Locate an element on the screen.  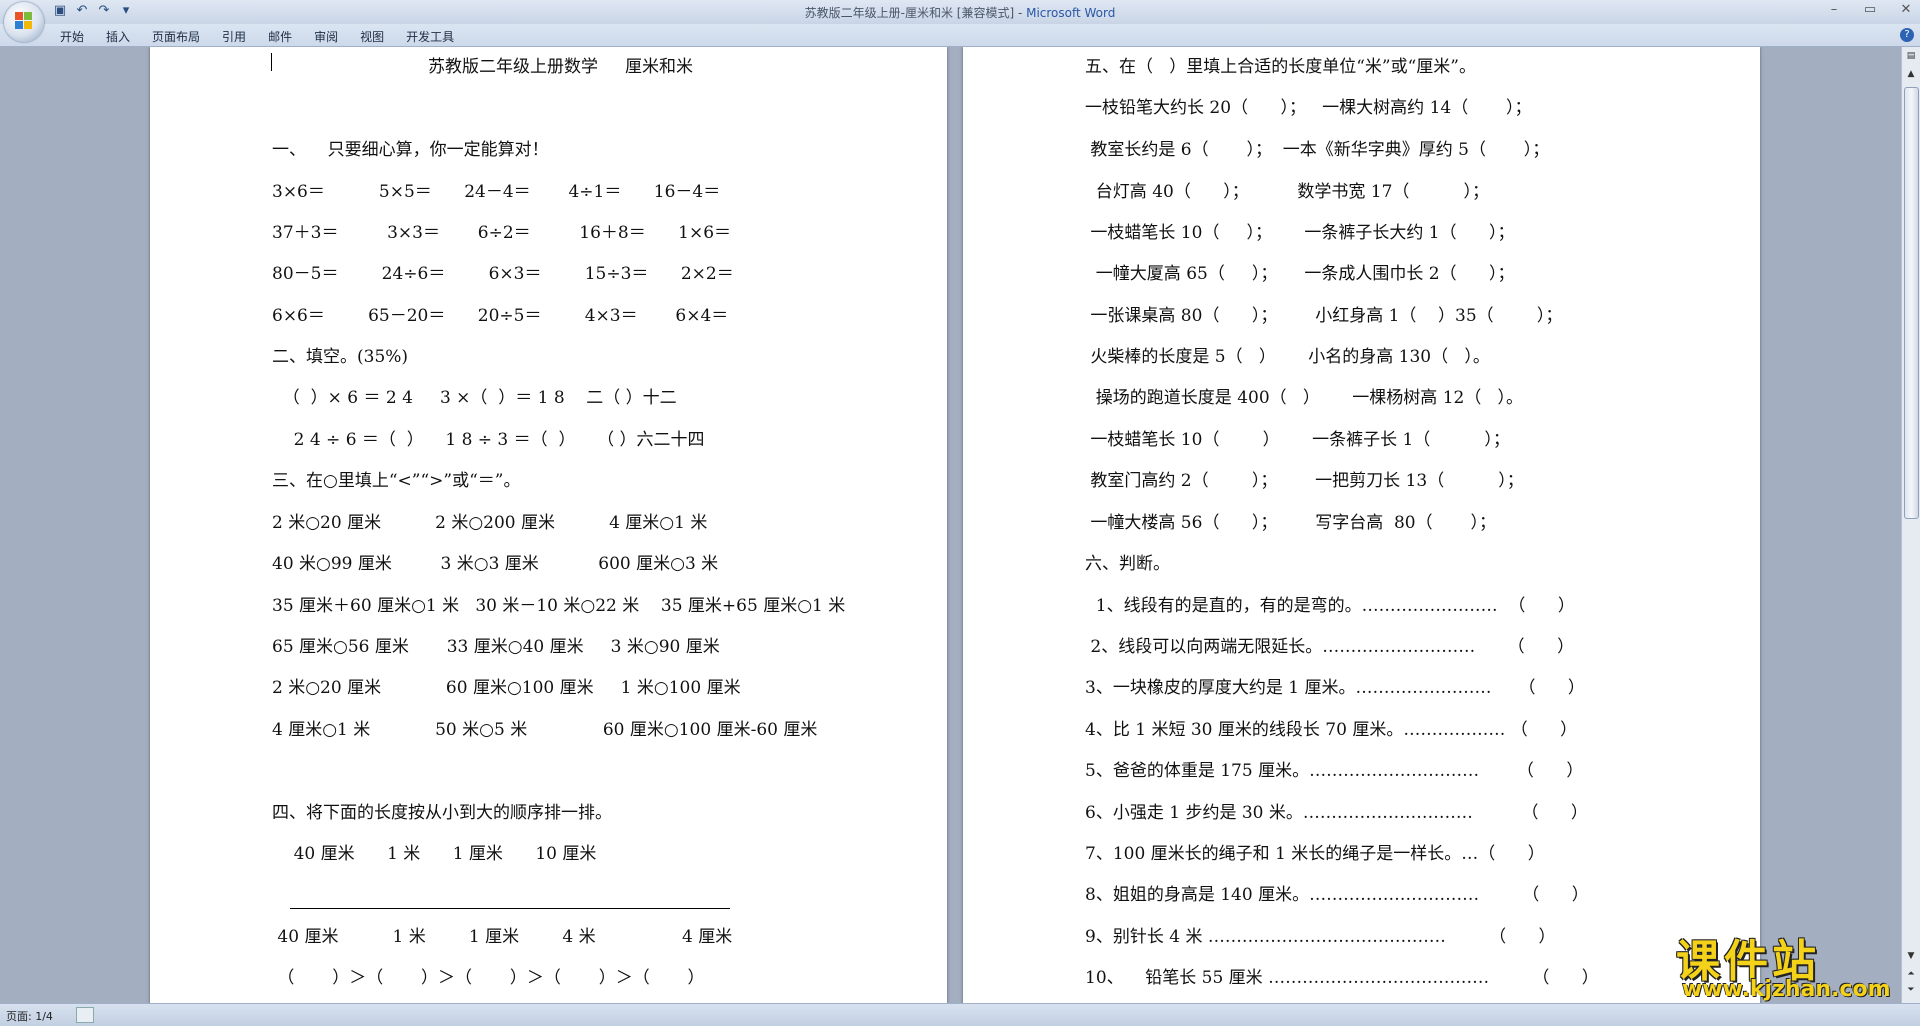
watermark-url: www.kjzhan.com is located at coordinates (1786, 989).